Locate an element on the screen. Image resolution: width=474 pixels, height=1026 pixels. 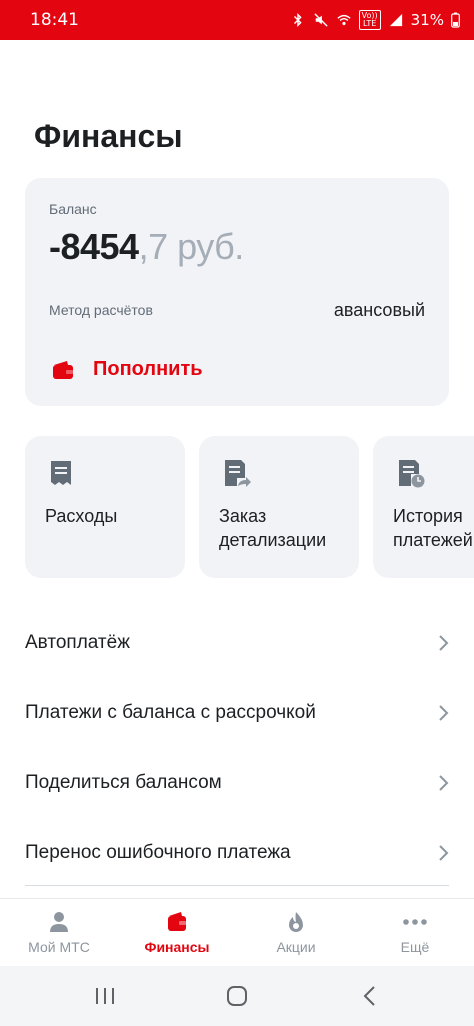
tile-payment-history: История платежей is located at coordinates (423, 507).